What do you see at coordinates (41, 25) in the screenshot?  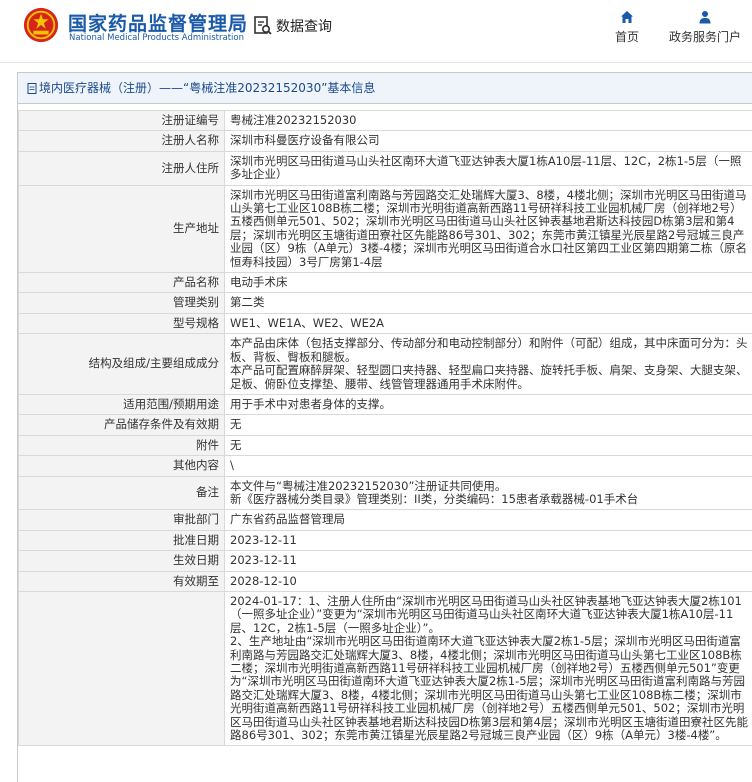 I see `national-emblem-icon` at bounding box center [41, 25].